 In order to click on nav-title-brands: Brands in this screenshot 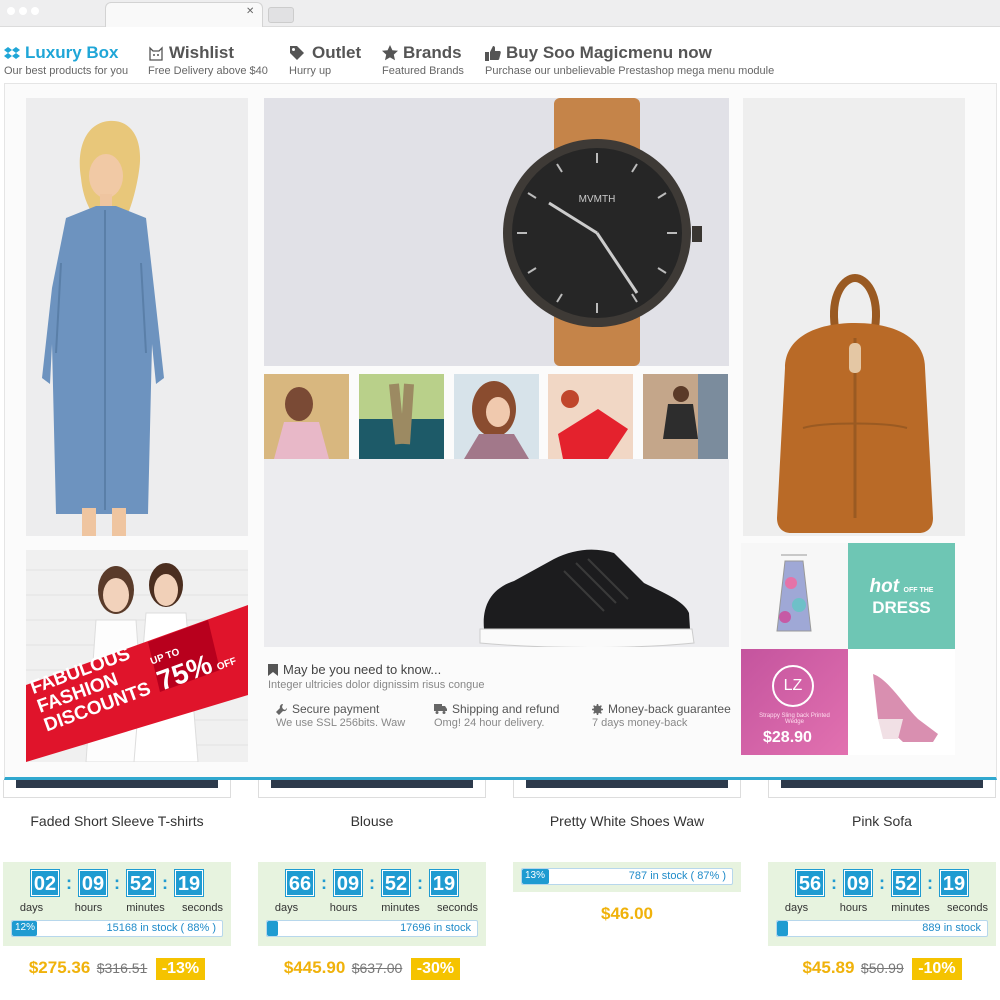, I will do `click(432, 52)`.